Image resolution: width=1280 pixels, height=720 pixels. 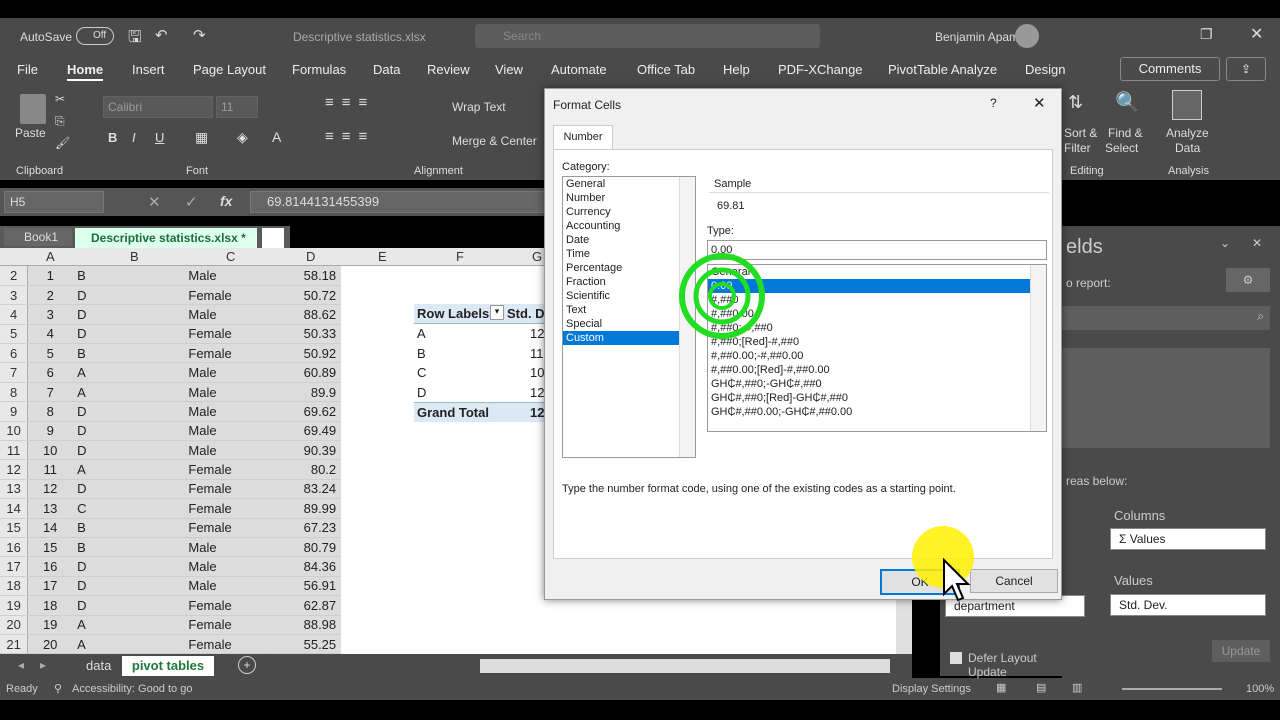 What do you see at coordinates (303, 392) in the screenshot?
I see `cell-score: 89.9` at bounding box center [303, 392].